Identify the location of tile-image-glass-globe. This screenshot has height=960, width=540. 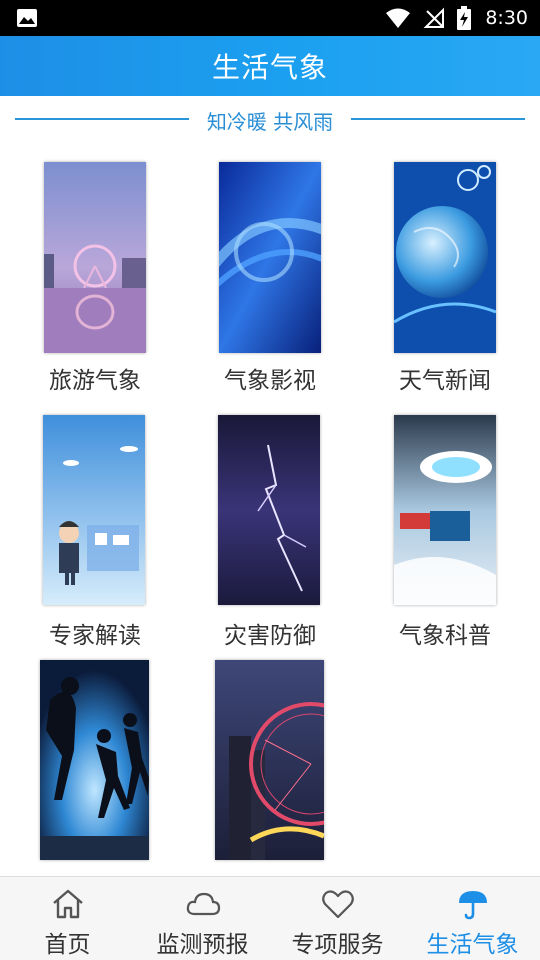
(445, 257).